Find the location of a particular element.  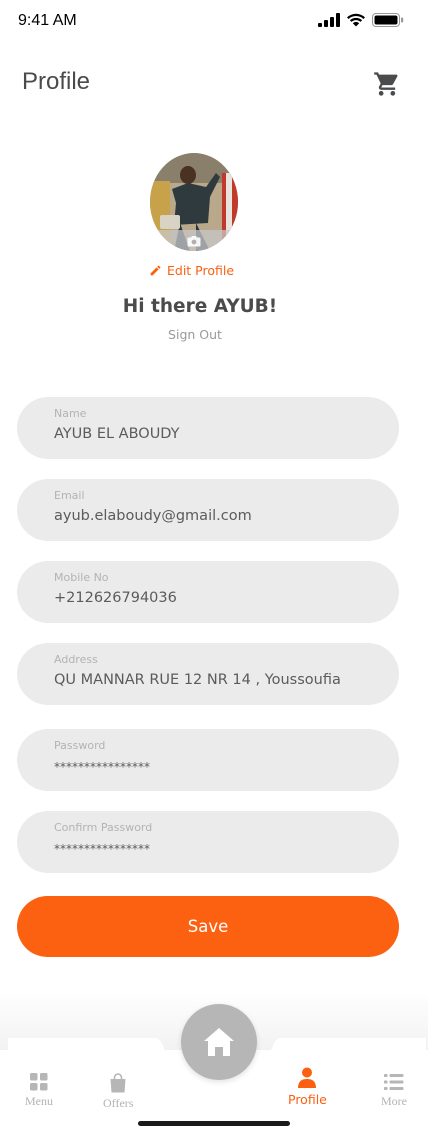

nav-label: Menu is located at coordinates (39, 1101).